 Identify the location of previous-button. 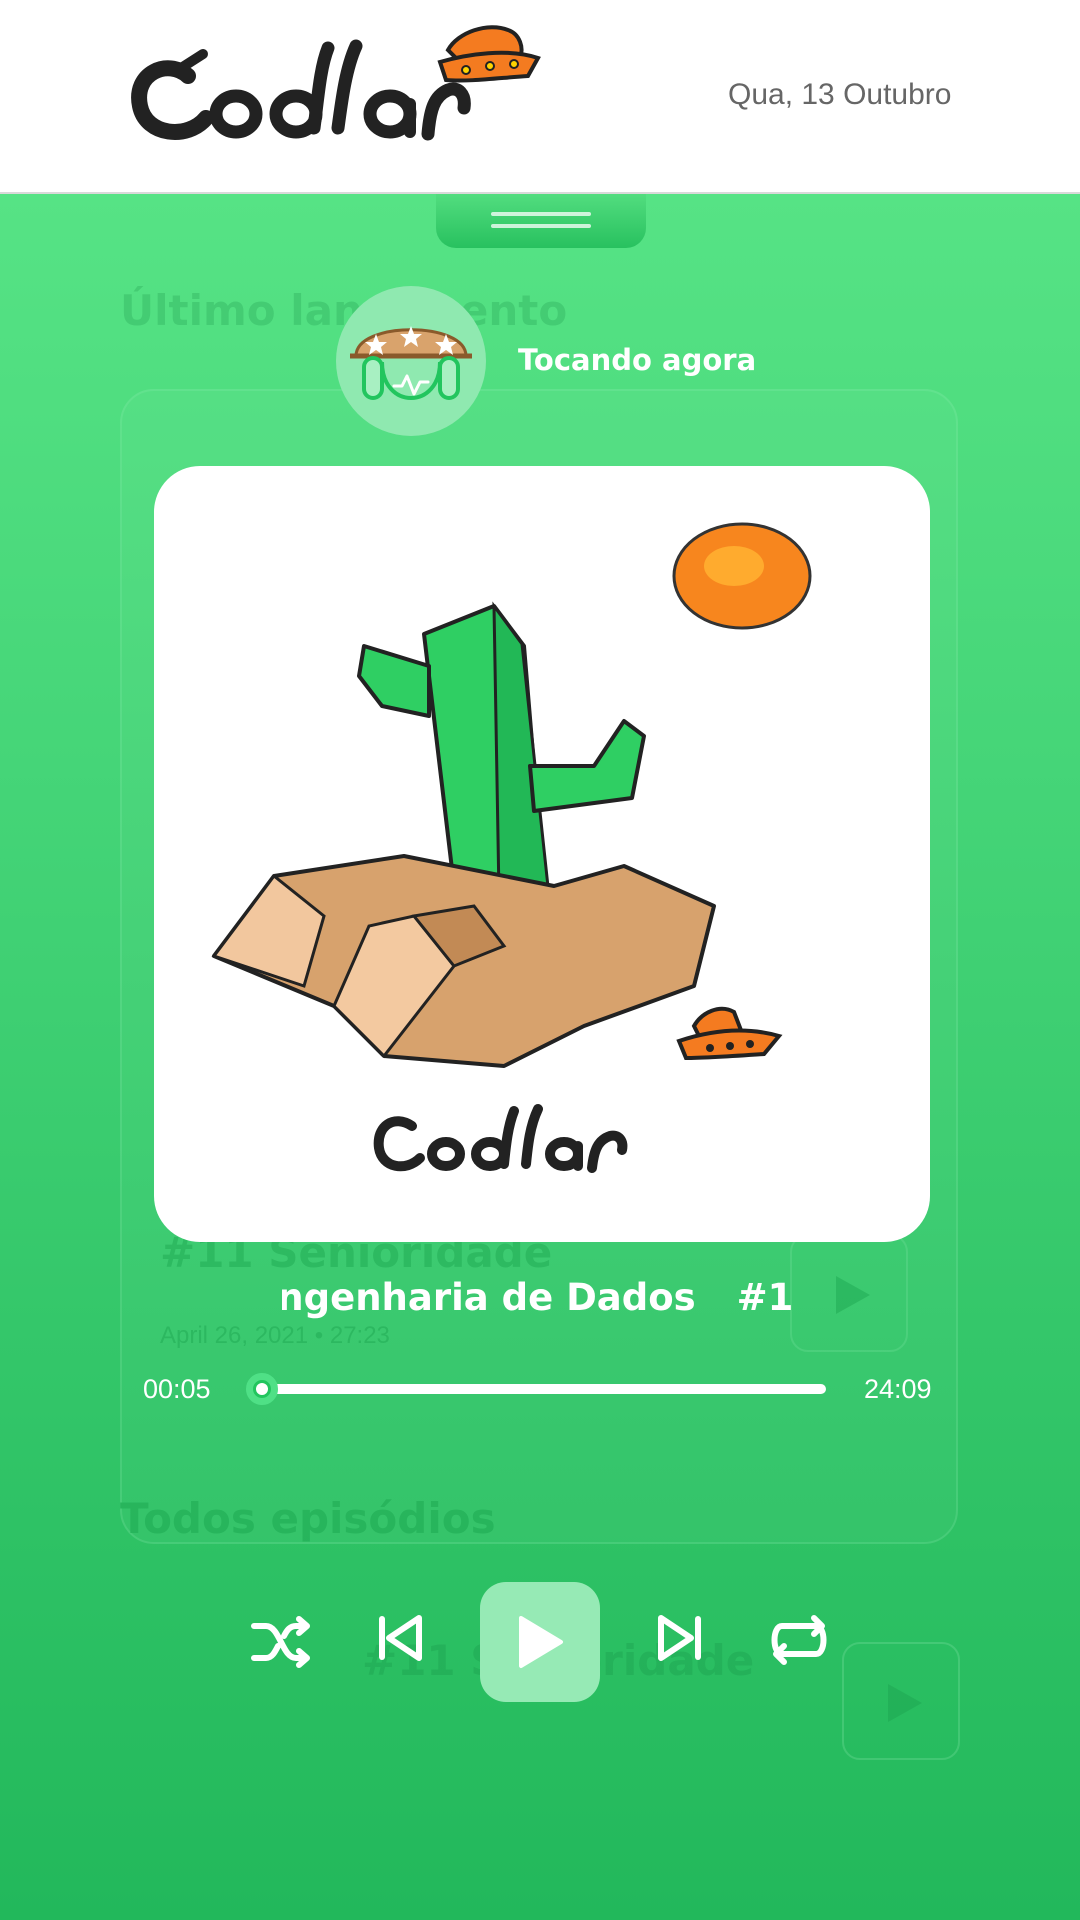
(400, 1638).